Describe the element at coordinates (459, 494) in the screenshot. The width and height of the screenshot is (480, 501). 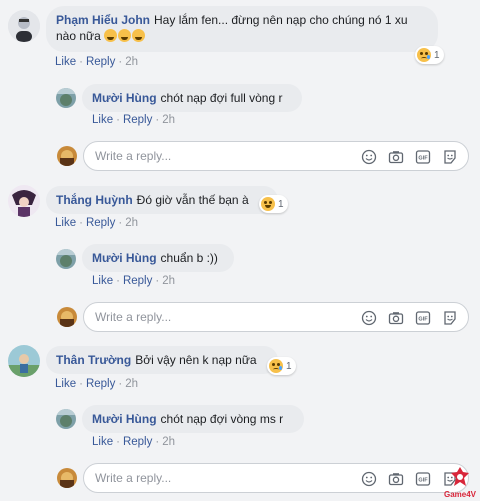
I see `watermark-text: Game4V` at that location.